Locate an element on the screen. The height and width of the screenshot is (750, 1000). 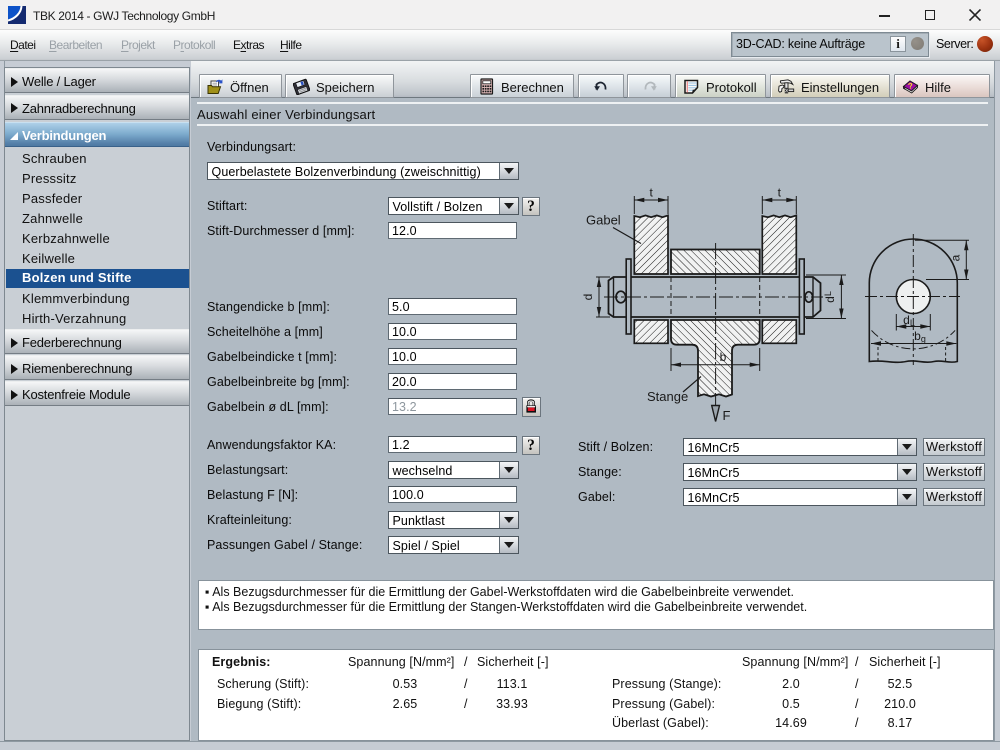
svg-text: a is located at coordinates (956, 257).